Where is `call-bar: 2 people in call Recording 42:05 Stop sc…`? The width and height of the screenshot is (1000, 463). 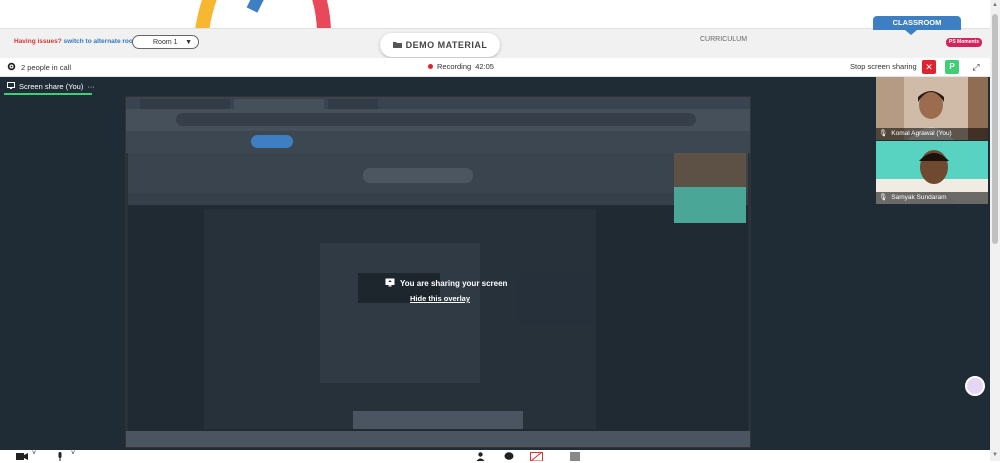
call-bar: 2 people in call Recording 42:05 Stop sc… is located at coordinates (495, 67).